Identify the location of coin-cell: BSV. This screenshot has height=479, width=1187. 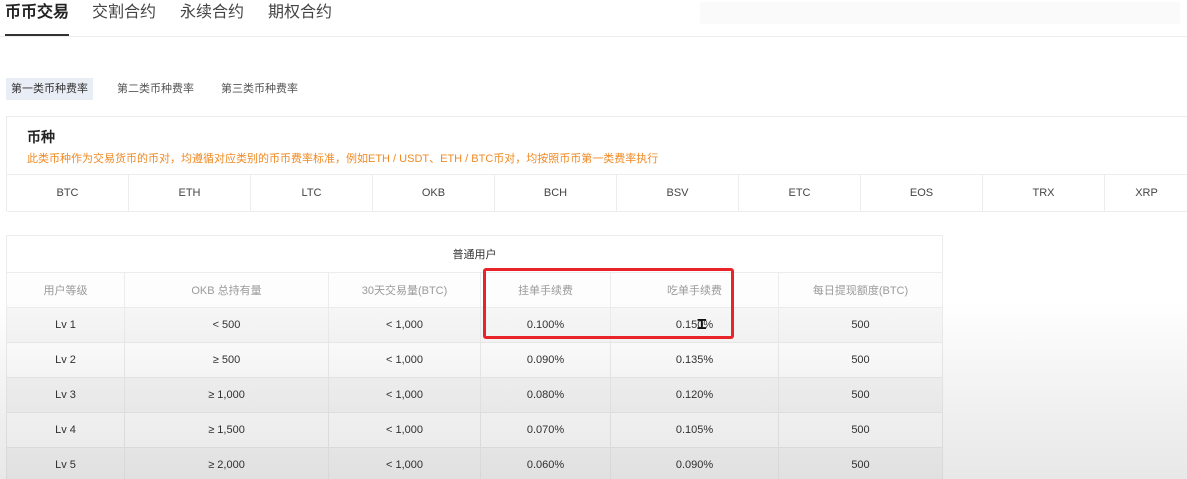
(678, 193).